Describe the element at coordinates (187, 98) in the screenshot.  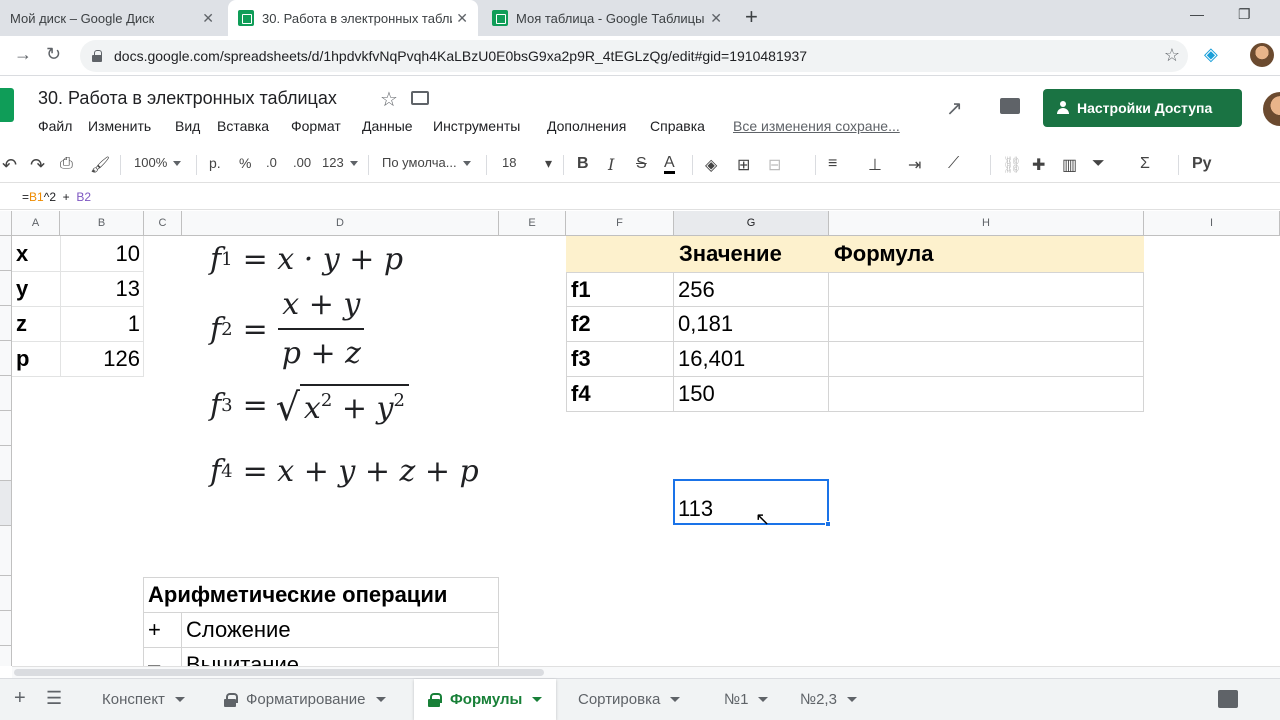
I see `document-title: 30. Работа в электронных таблицах` at that location.